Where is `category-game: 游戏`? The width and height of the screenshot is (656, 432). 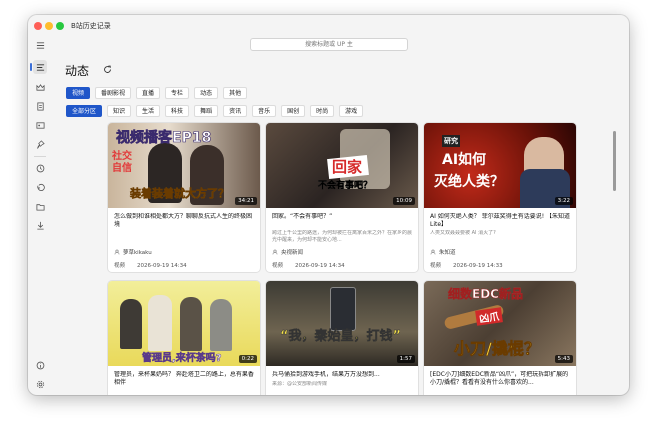 category-game: 游戏 is located at coordinates (351, 111).